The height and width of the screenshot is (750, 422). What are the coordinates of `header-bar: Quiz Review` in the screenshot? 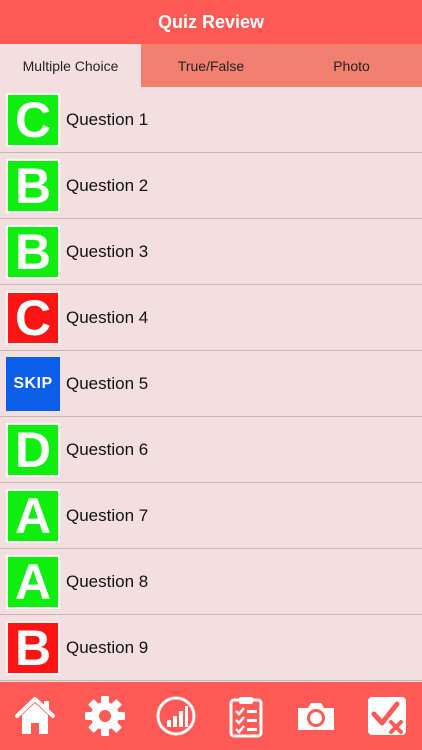 It's located at (211, 22).